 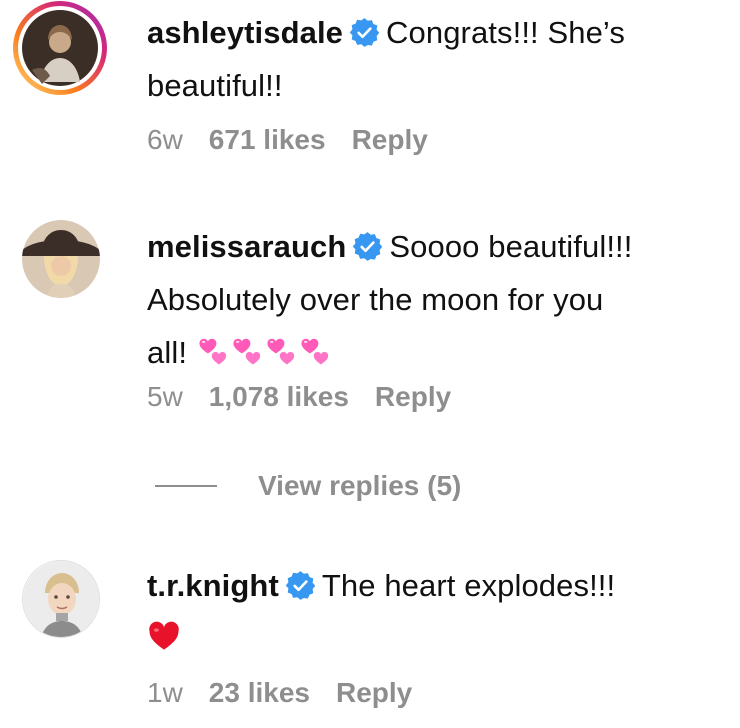 I want to click on comment-text-line: all!, so click(x=167, y=352).